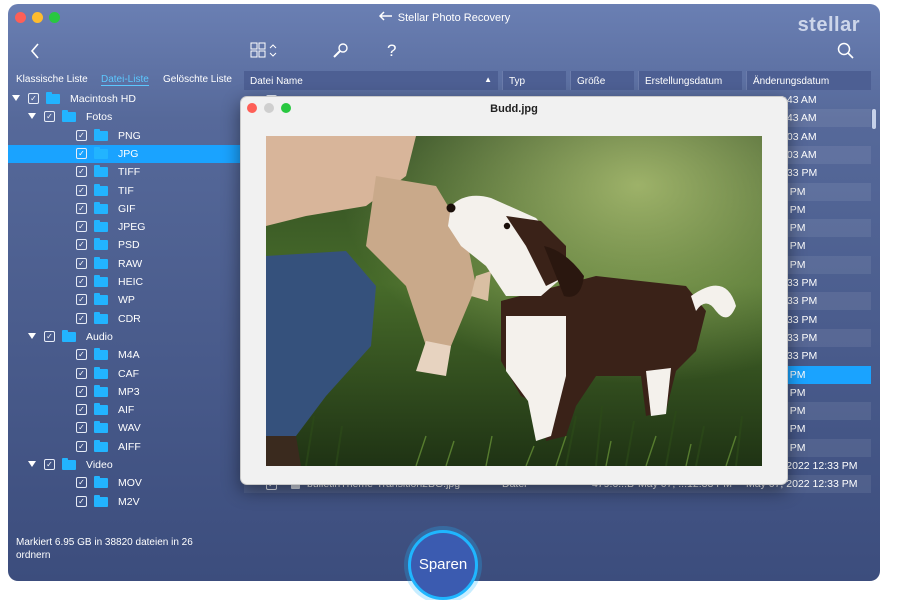 The height and width of the screenshot is (600, 897). What do you see at coordinates (35, 53) in the screenshot?
I see `chevron-left-icon` at bounding box center [35, 53].